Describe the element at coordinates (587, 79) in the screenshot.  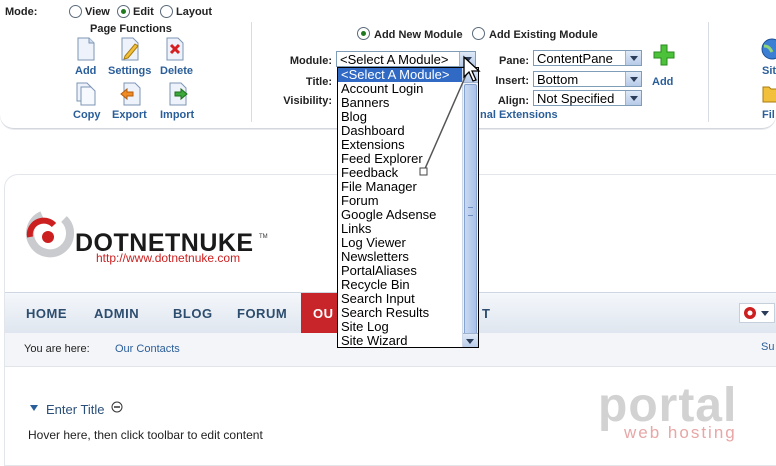
I see `insert-select: Bottom` at that location.